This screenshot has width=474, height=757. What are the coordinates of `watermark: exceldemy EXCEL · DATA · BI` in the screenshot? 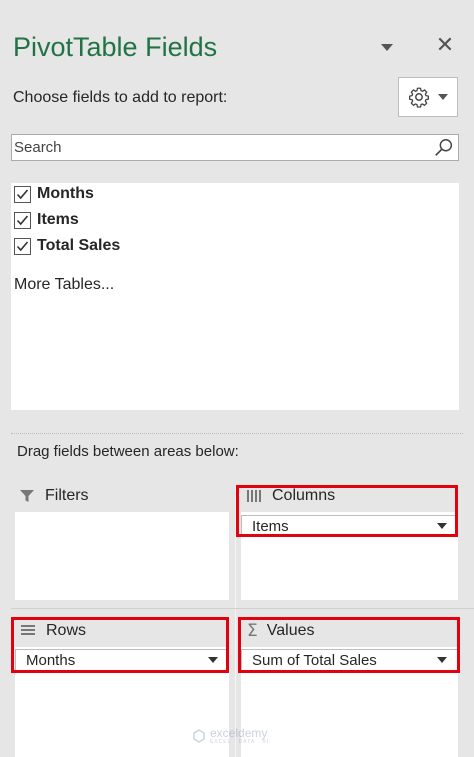 It's located at (230, 736).